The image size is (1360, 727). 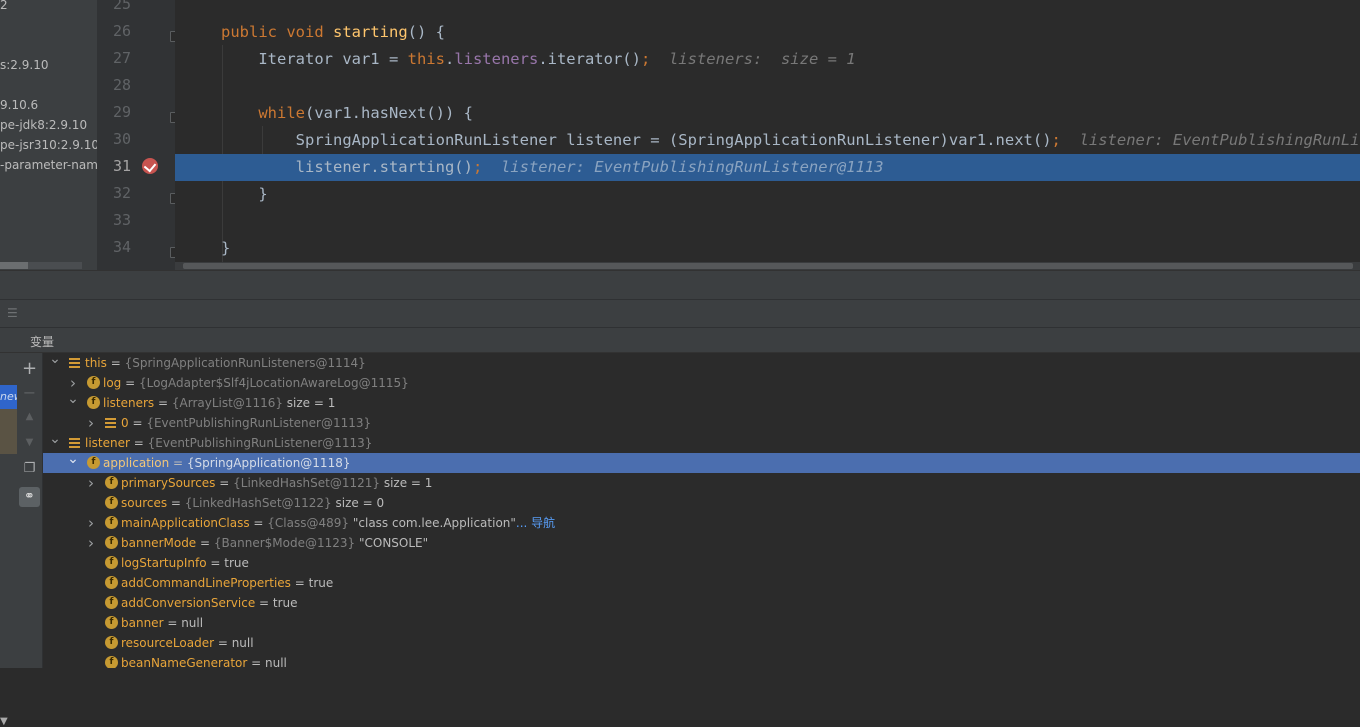 What do you see at coordinates (245, 363) in the screenshot?
I see `variable-type: {SpringApplicationRunListeners@1114}` at bounding box center [245, 363].